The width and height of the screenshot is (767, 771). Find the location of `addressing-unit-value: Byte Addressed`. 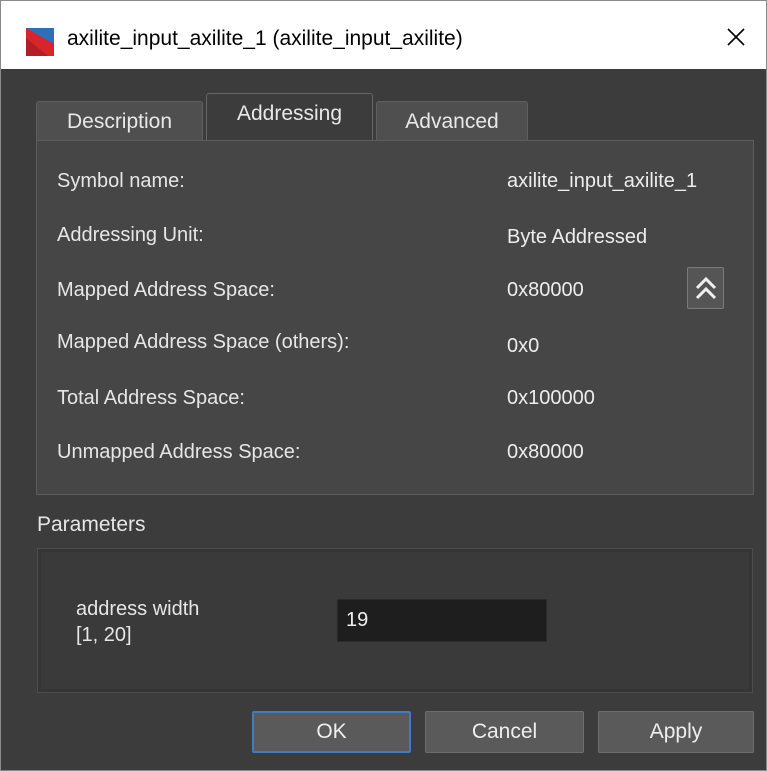

addressing-unit-value: Byte Addressed is located at coordinates (577, 237).